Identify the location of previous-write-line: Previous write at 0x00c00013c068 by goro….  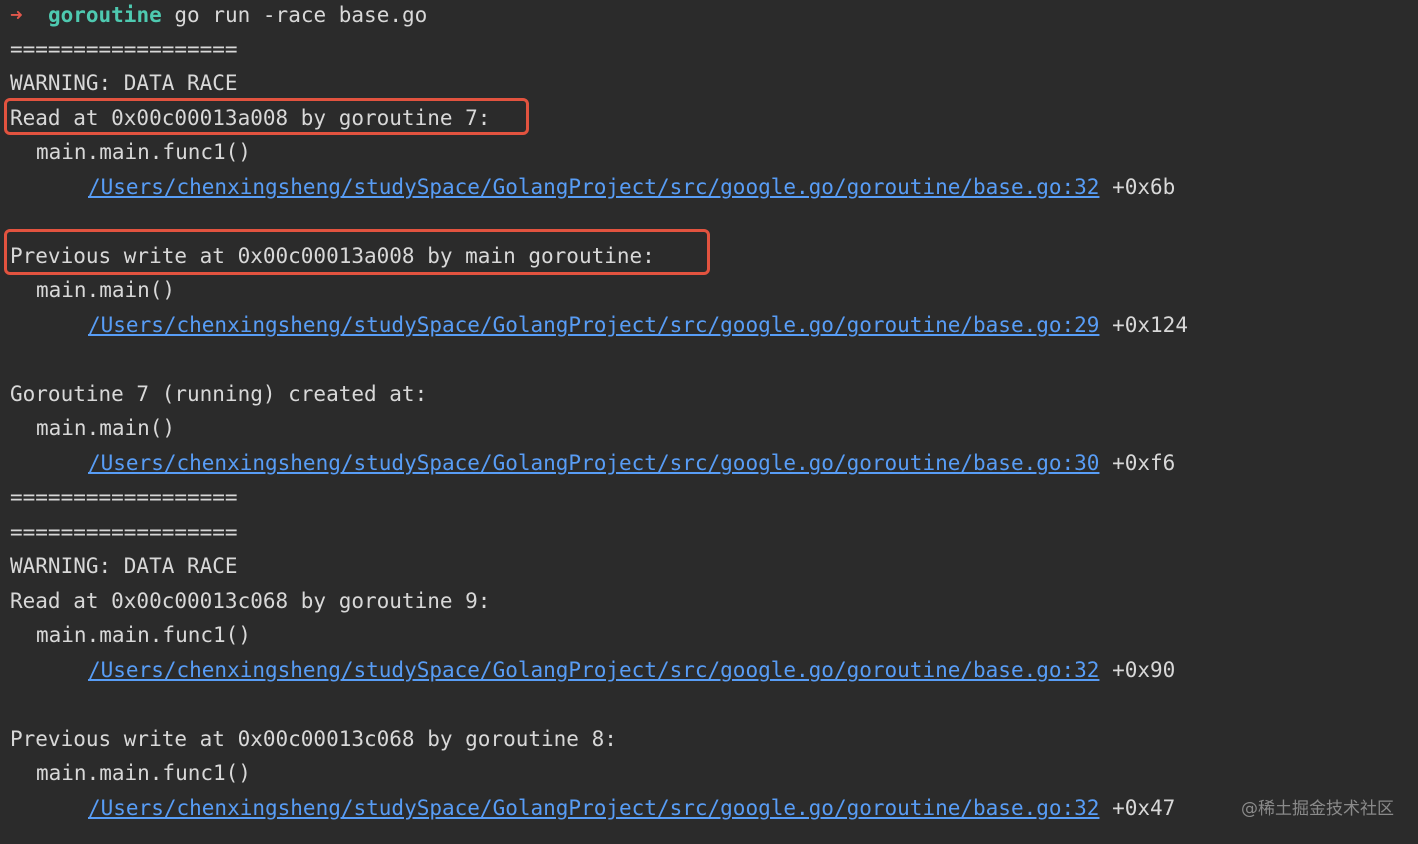
(313, 739).